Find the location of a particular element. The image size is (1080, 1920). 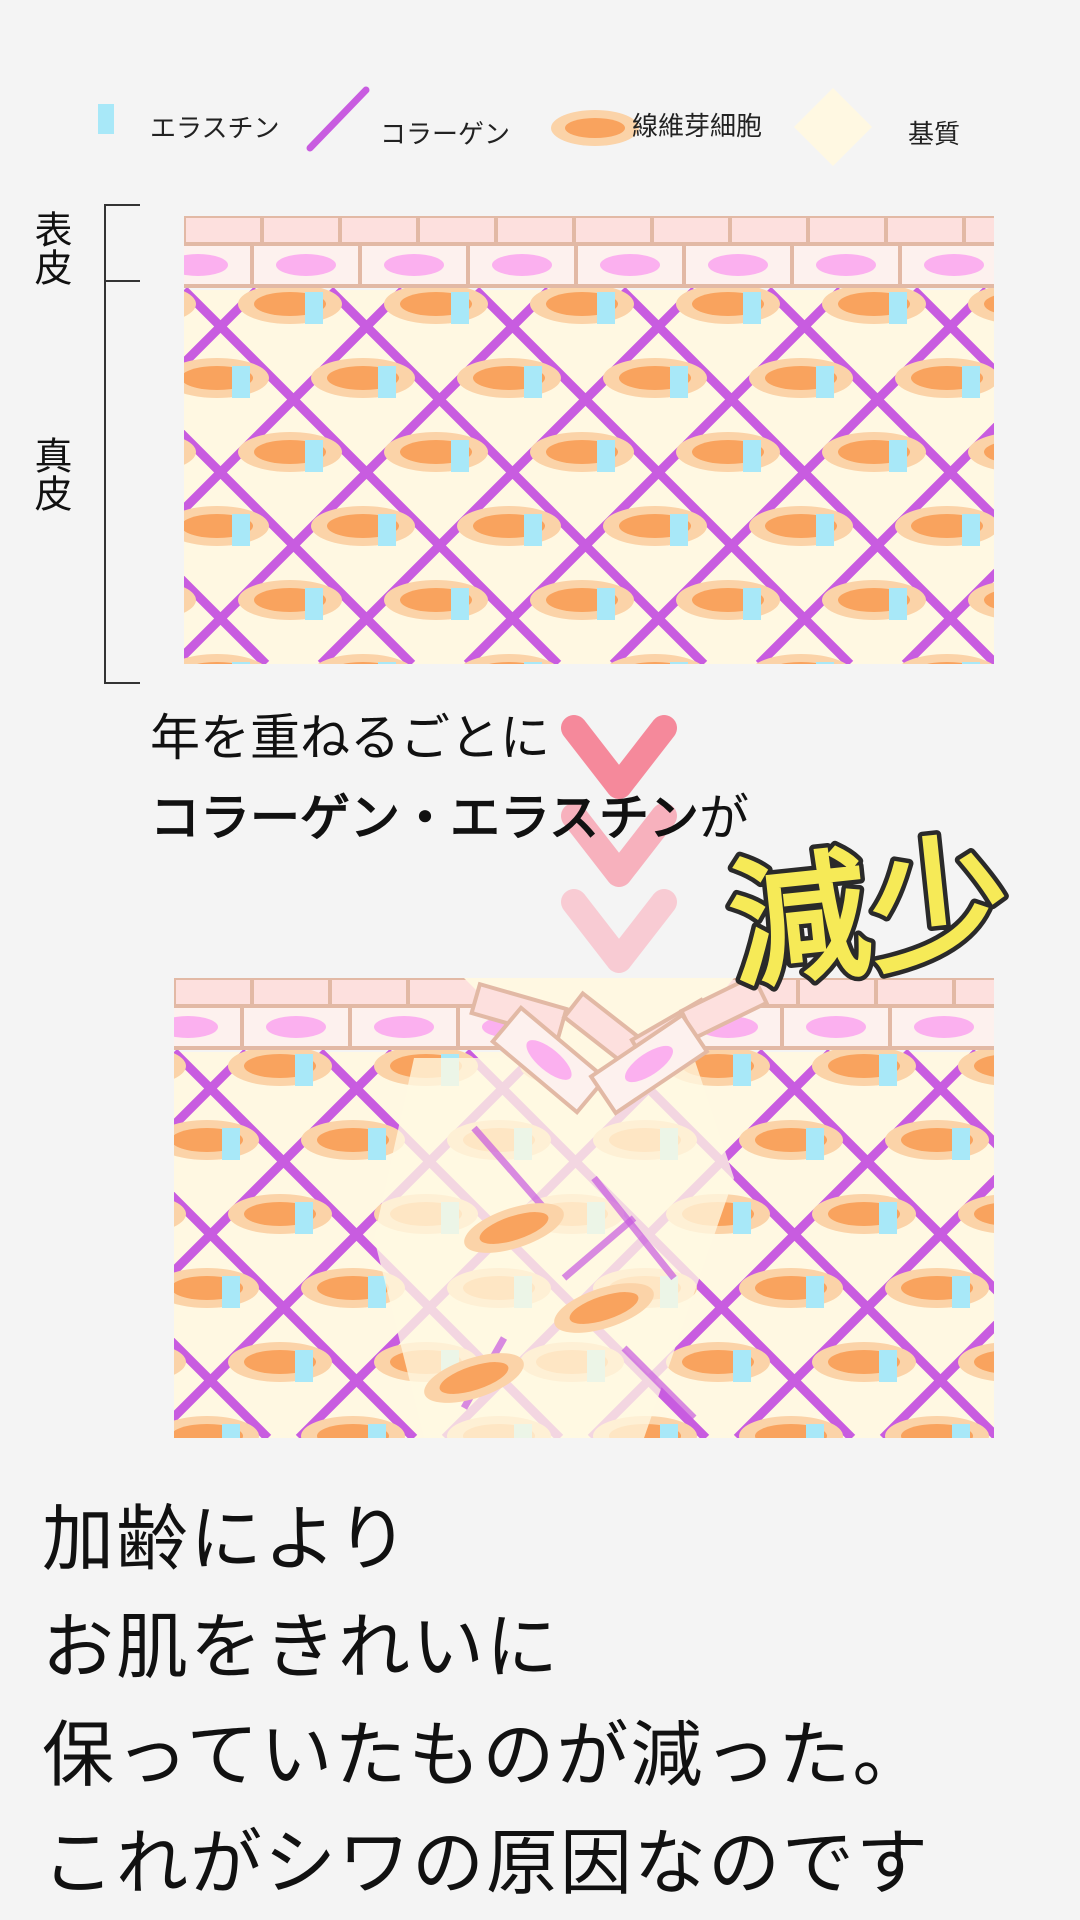

conclusion-line-2: お肌をきれいに is located at coordinates (301, 1647).